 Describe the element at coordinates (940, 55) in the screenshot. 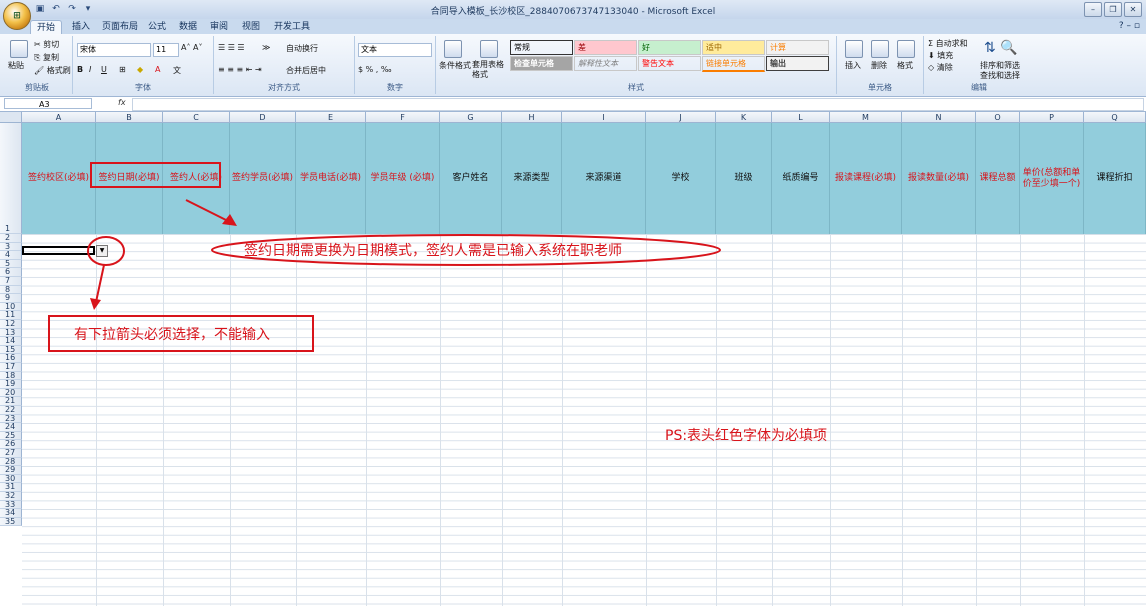

I see `fill-button: ⬇ 填充` at that location.